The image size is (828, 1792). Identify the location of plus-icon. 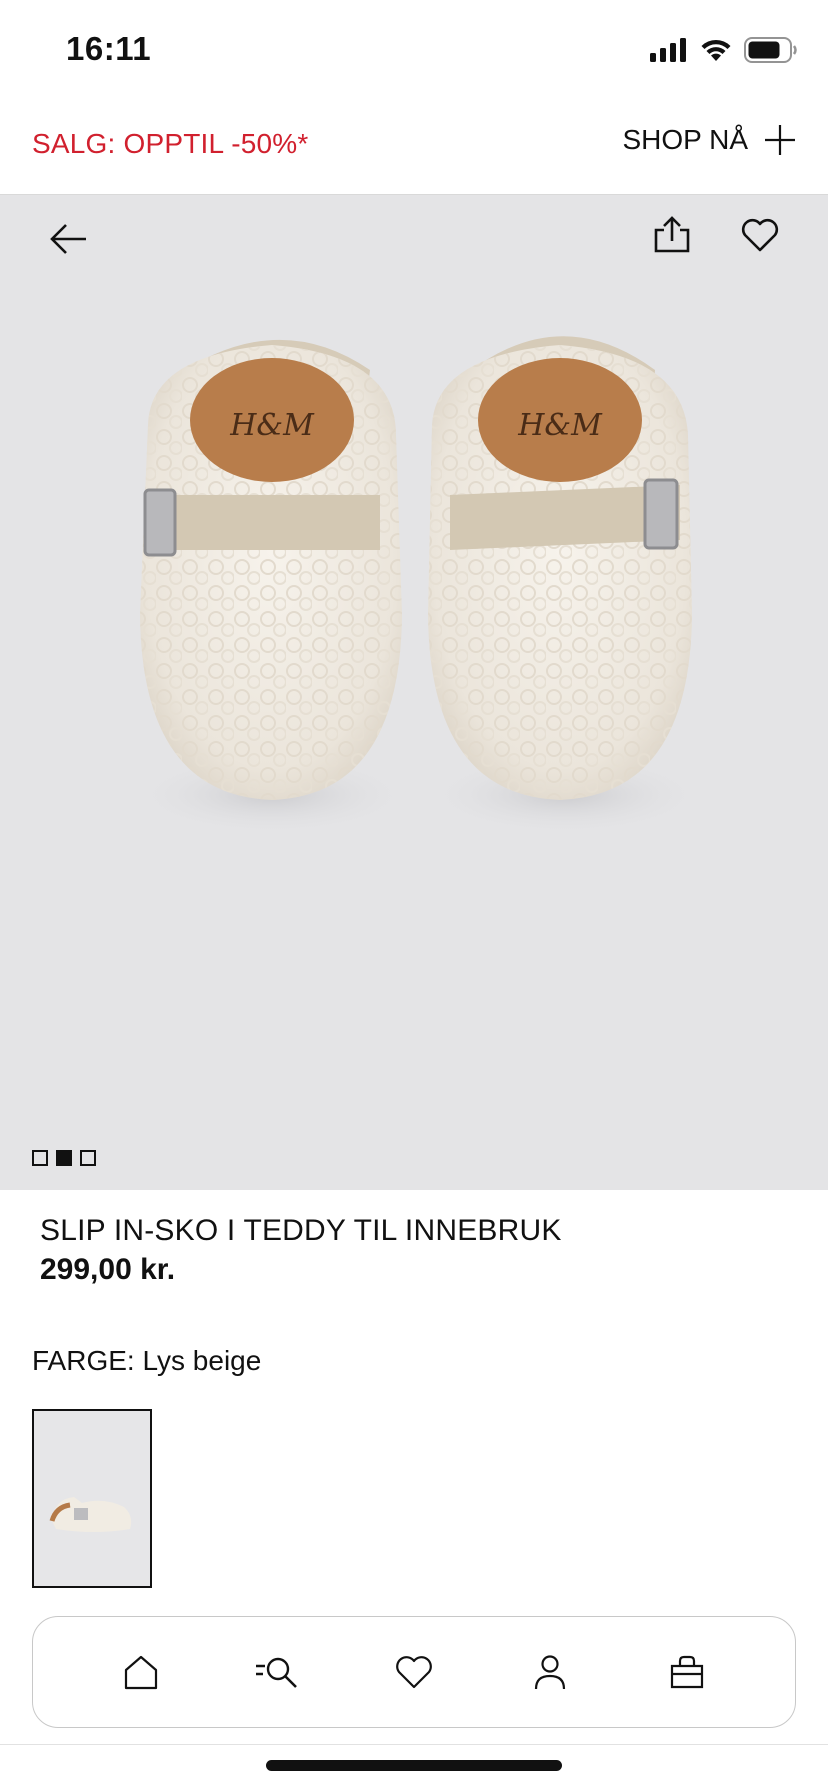
(780, 140).